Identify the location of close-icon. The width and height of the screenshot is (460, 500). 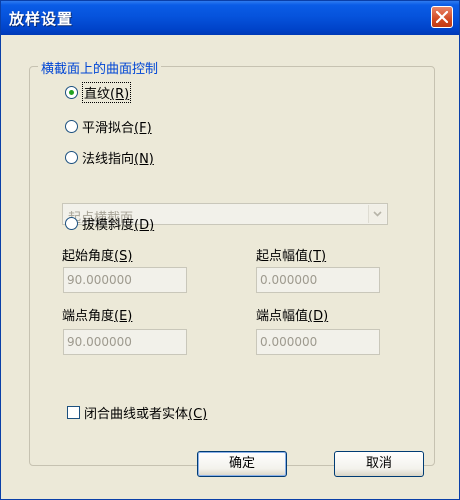
(442, 17).